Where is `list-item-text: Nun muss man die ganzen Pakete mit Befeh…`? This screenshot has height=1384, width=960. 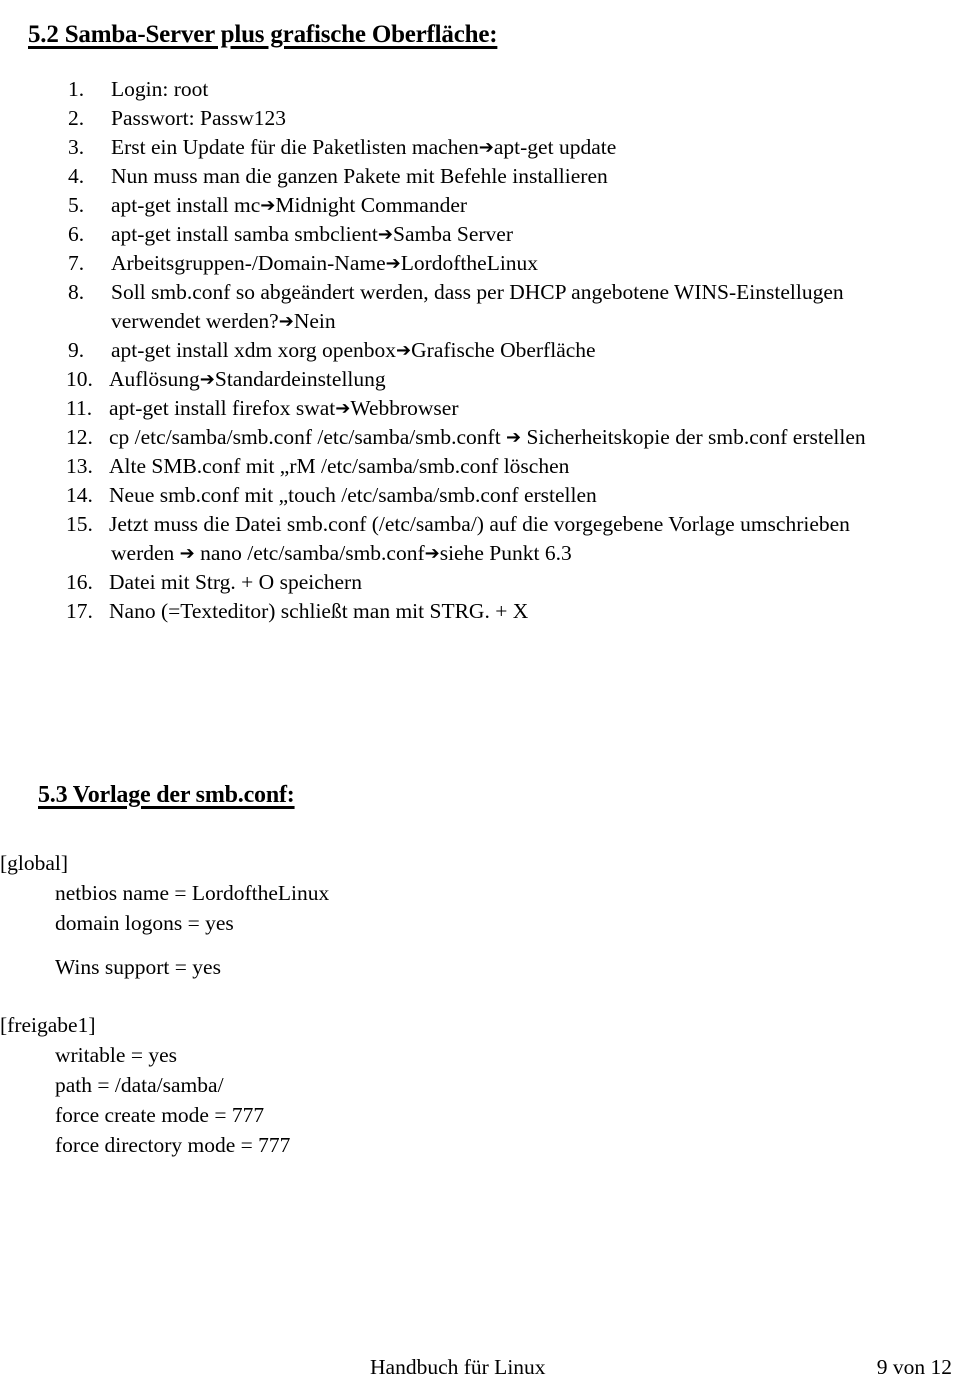 list-item-text: Nun muss man die ganzen Pakete mit Befeh… is located at coordinates (359, 176).